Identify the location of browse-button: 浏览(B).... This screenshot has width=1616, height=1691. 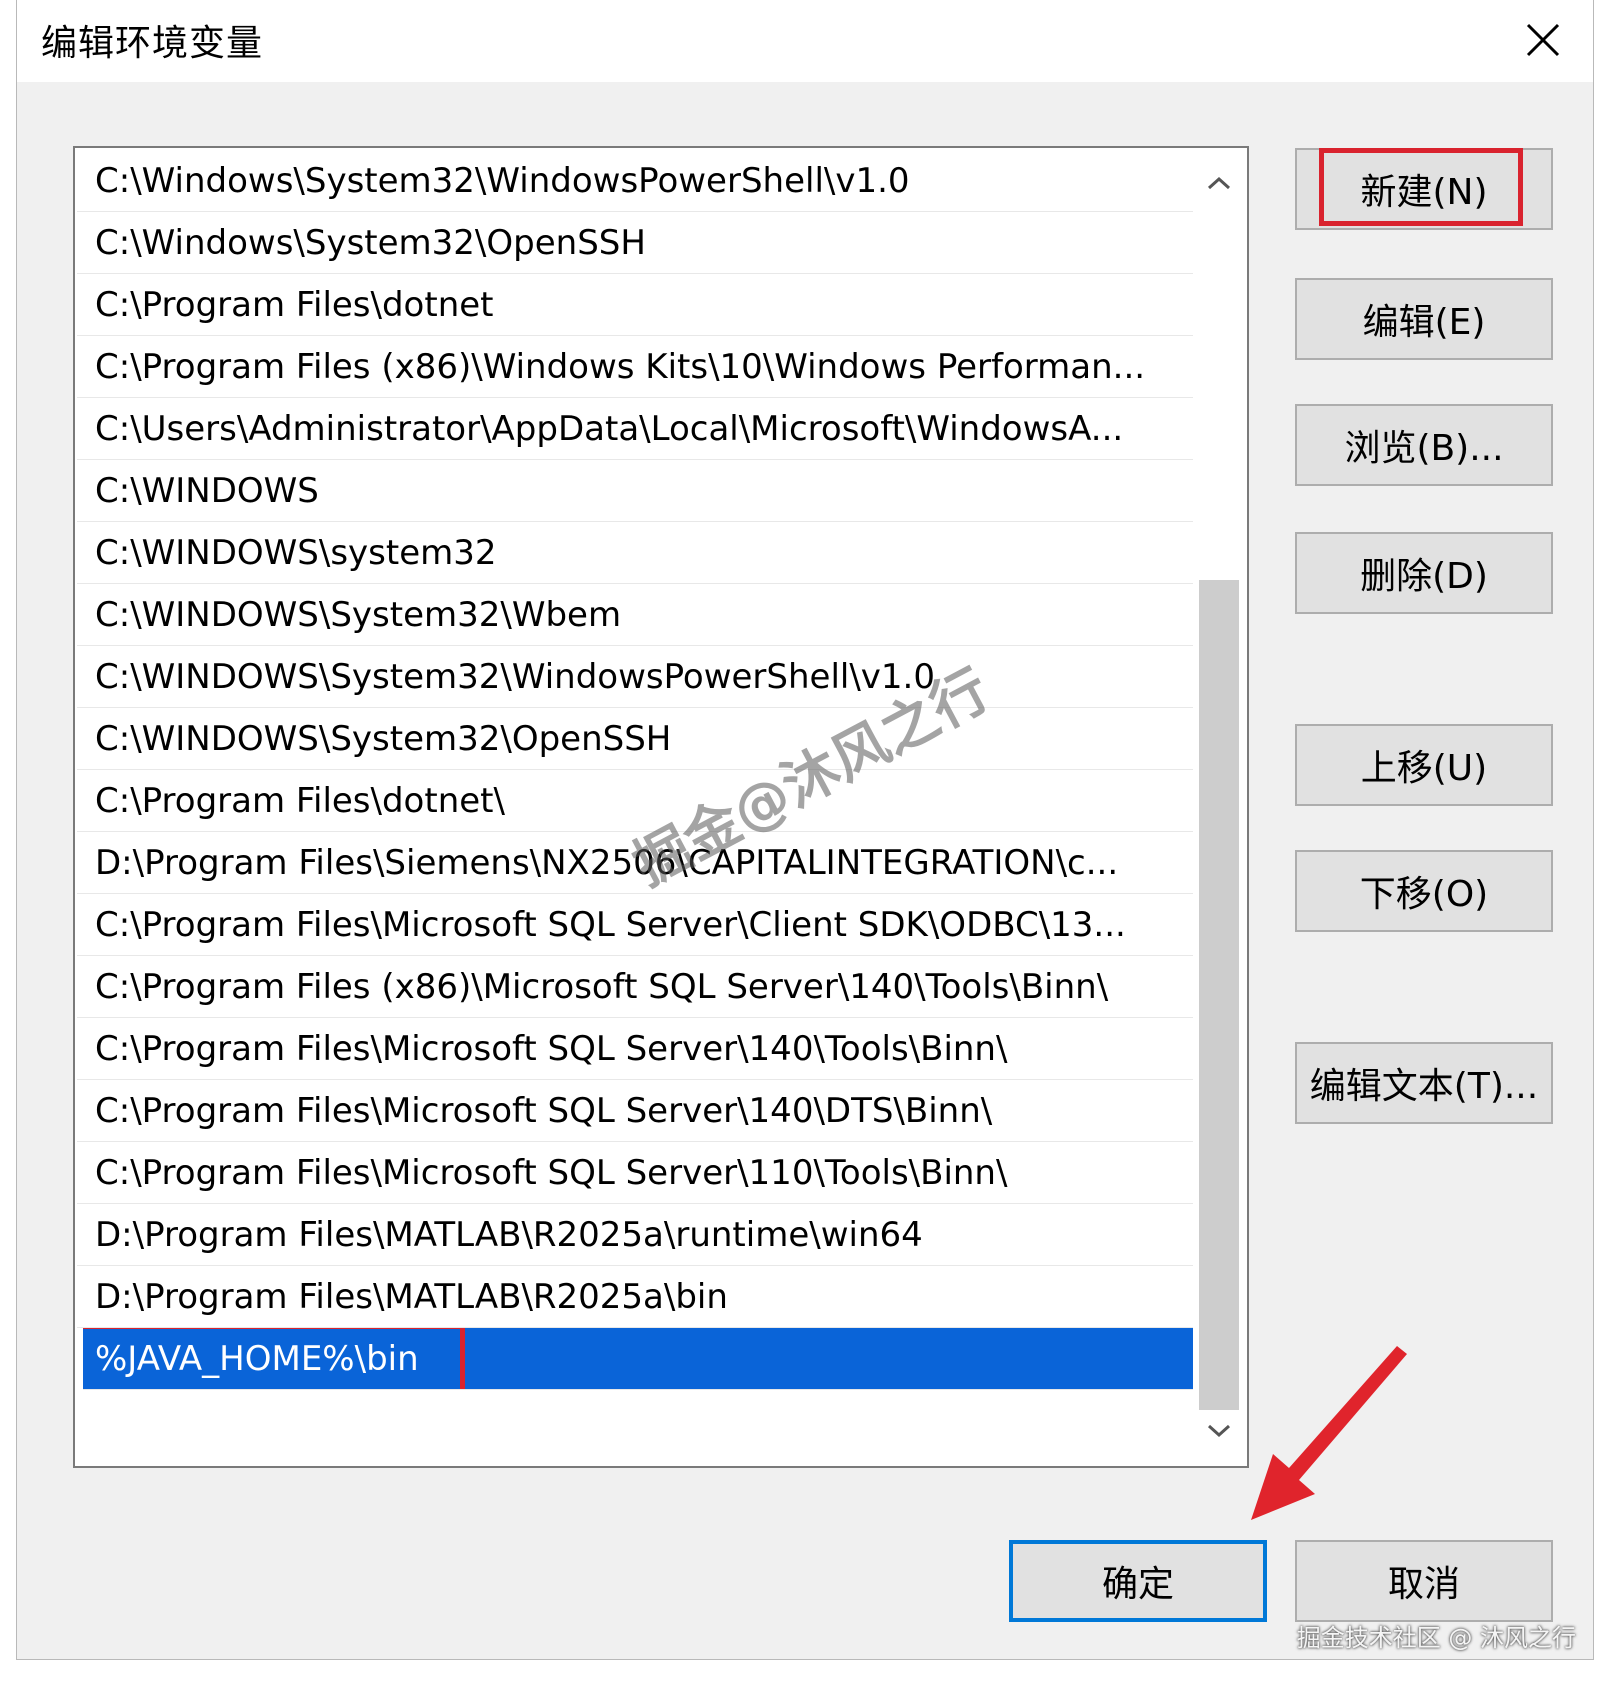
(1424, 445).